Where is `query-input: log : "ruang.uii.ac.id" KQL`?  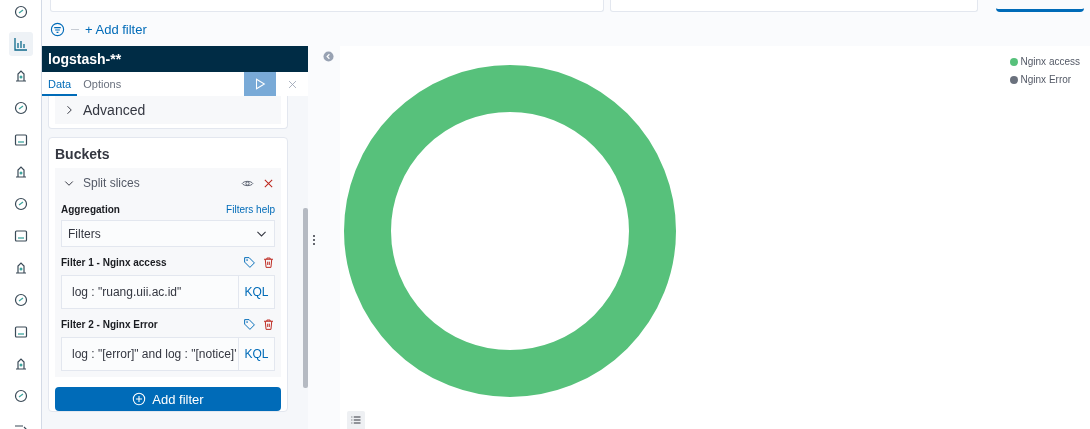 query-input: log : "ruang.uii.ac.id" KQL is located at coordinates (168, 292).